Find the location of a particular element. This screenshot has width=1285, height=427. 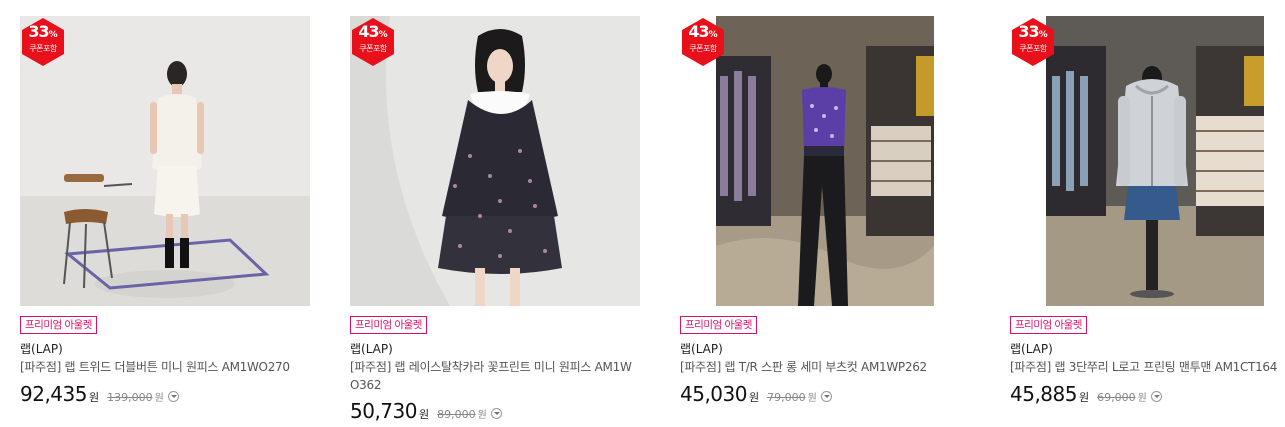

price-row: 45,030 원 79,000 원 is located at coordinates (756, 394).